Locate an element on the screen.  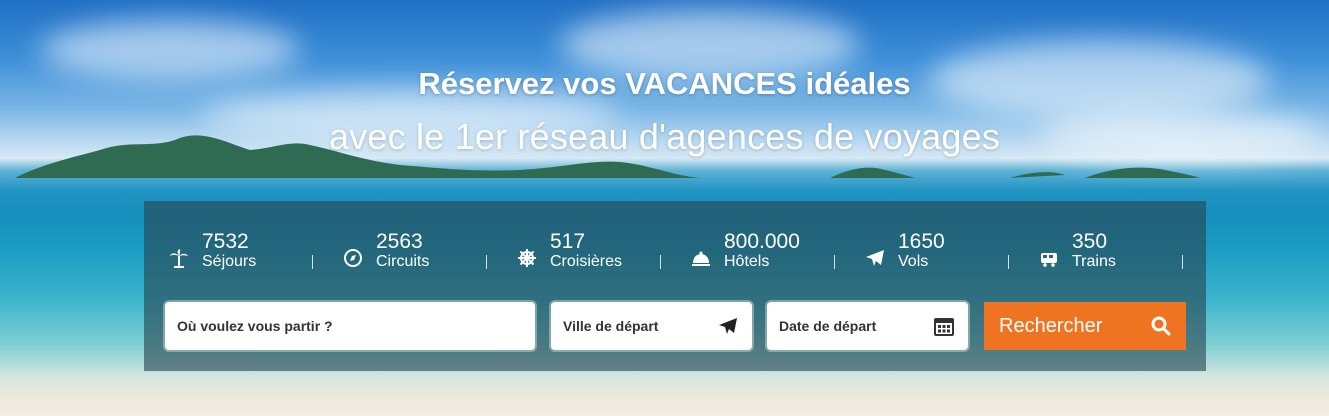
stat-vols: 1650 Vols is located at coordinates (924, 252).